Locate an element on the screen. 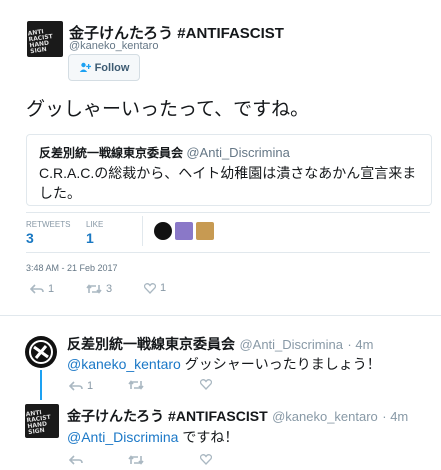 This screenshot has height=470, width=441. thread-line is located at coordinates (41, 385).